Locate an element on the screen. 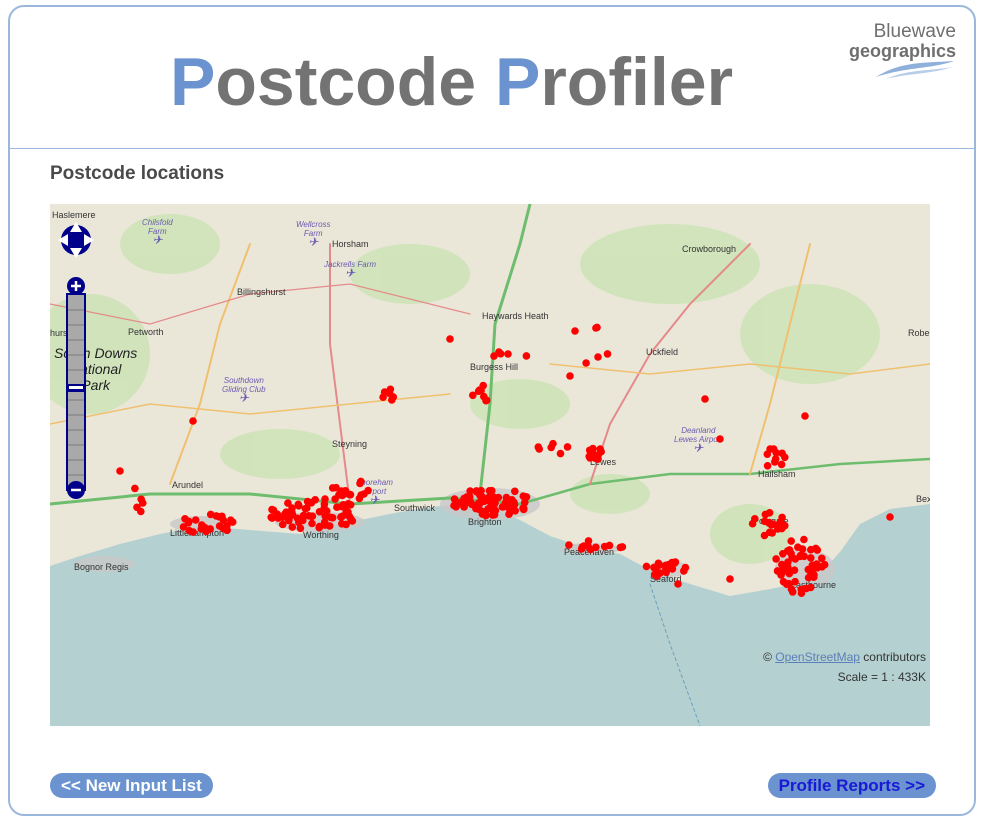 The height and width of the screenshot is (826, 984). zoom-out-button is located at coordinates (76, 490).